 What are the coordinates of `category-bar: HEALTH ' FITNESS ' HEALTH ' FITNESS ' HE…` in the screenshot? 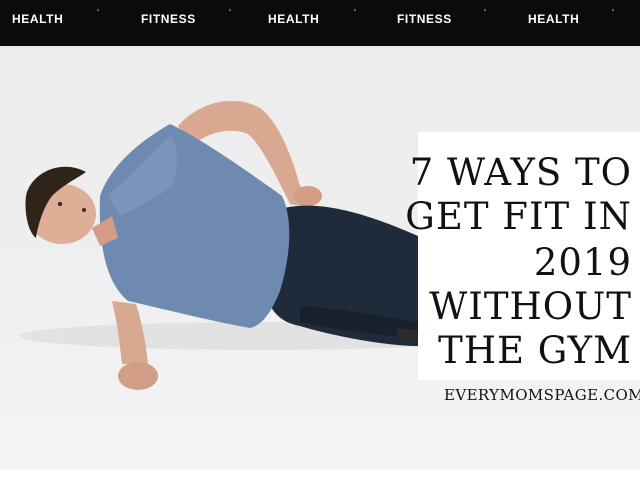 It's located at (320, 23).